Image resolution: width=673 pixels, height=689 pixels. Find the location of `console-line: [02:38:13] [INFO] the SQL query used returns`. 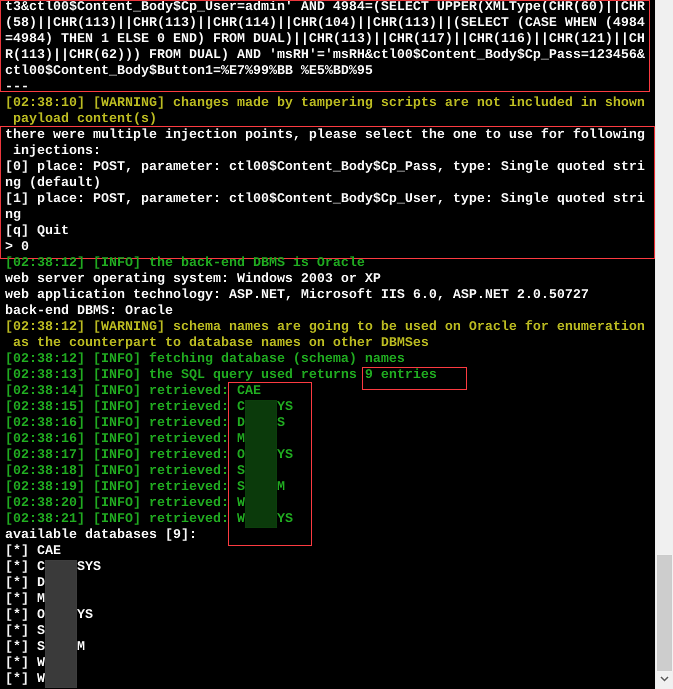

console-line: [02:38:13] [INFO] the SQL query used returns is located at coordinates (181, 376).